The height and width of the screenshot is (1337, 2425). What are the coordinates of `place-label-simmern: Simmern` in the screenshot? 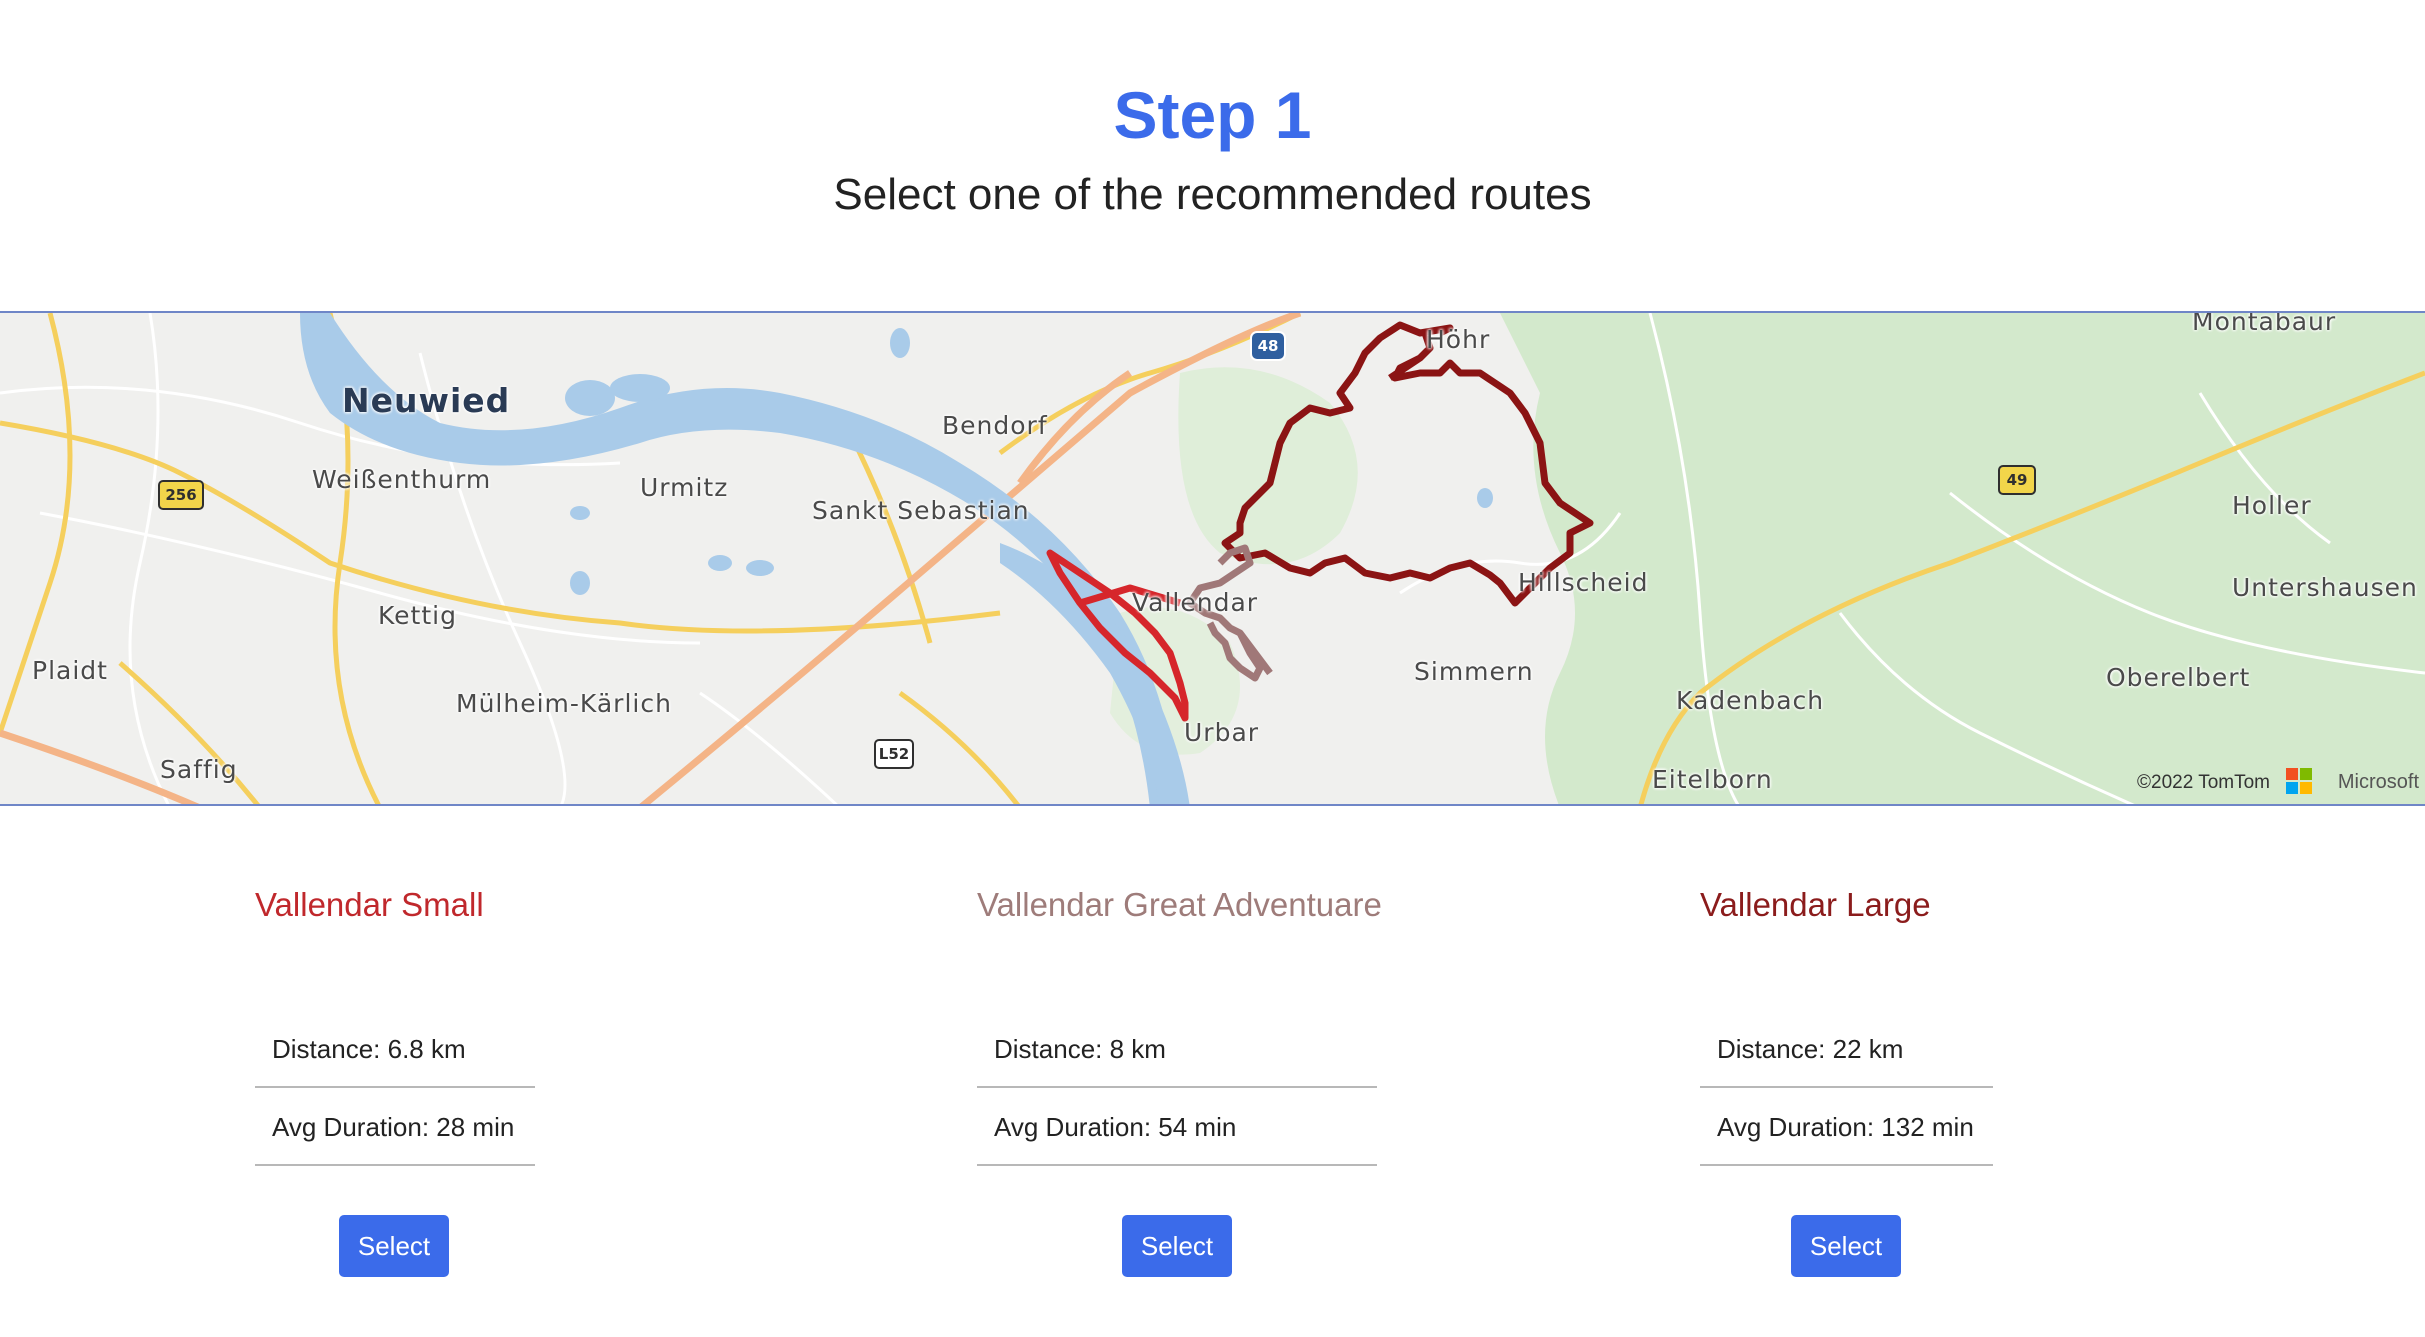 It's located at (1474, 671).